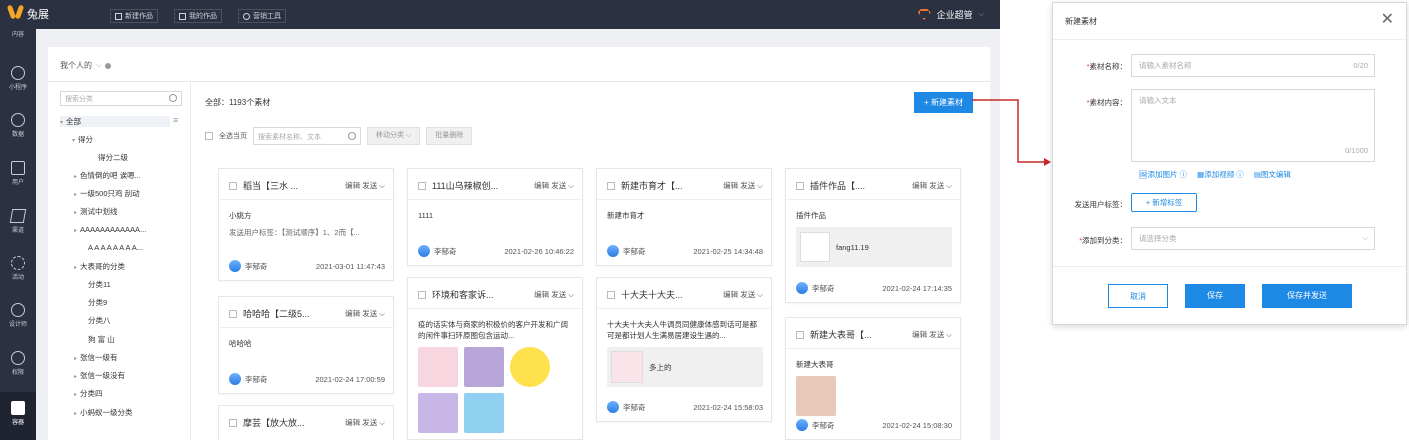 The height and width of the screenshot is (440, 1409). Describe the element at coordinates (97, 302) in the screenshot. I see `tree-node: 分类9` at that location.